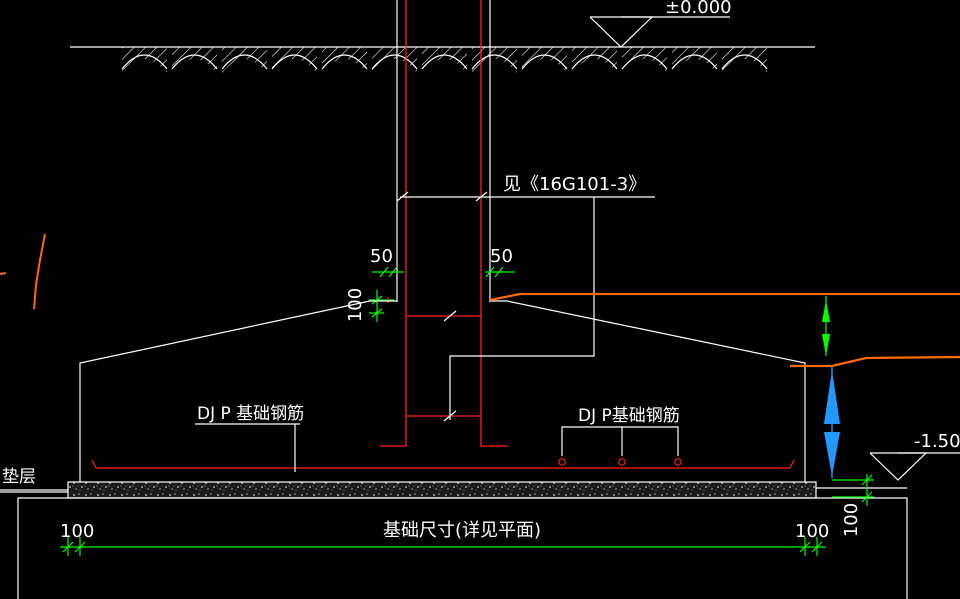 The image size is (960, 599). What do you see at coordinates (355, 305) in the screenshot?
I see `top-offset-label: 100` at bounding box center [355, 305].